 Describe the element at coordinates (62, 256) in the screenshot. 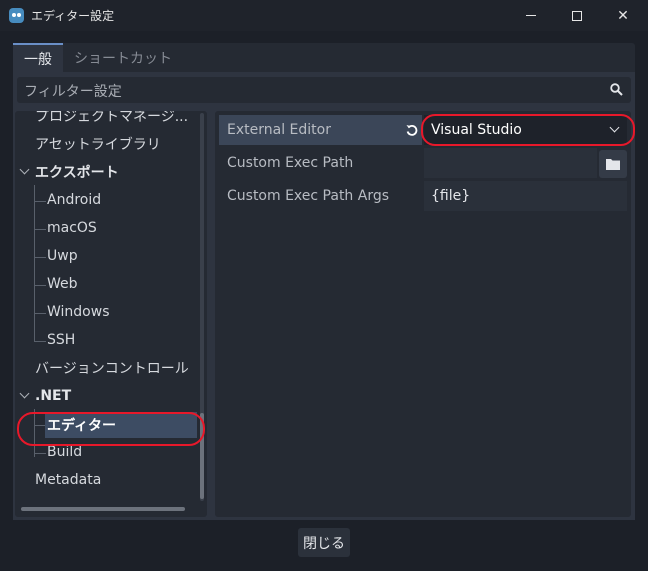

I see `tree-item-uwp: Uwp` at that location.